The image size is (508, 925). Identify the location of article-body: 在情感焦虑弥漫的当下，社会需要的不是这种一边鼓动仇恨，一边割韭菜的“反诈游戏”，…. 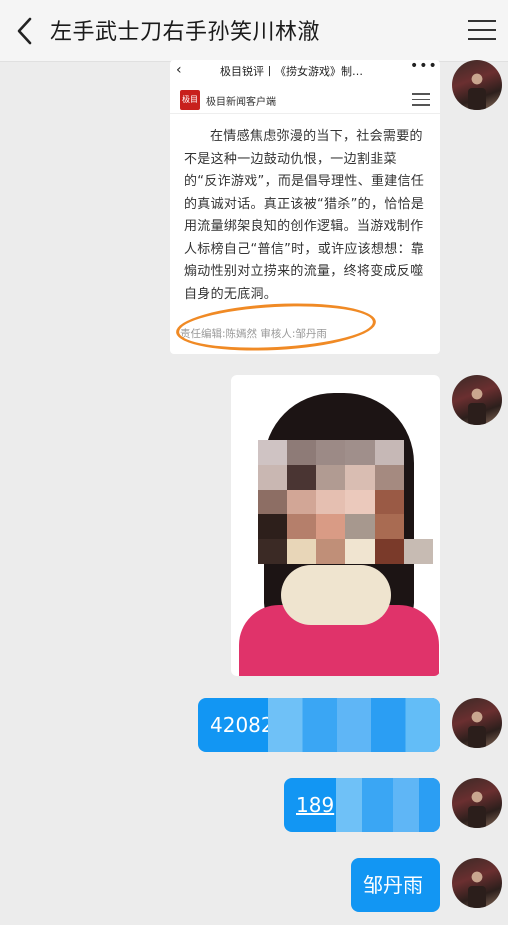
(304, 215).